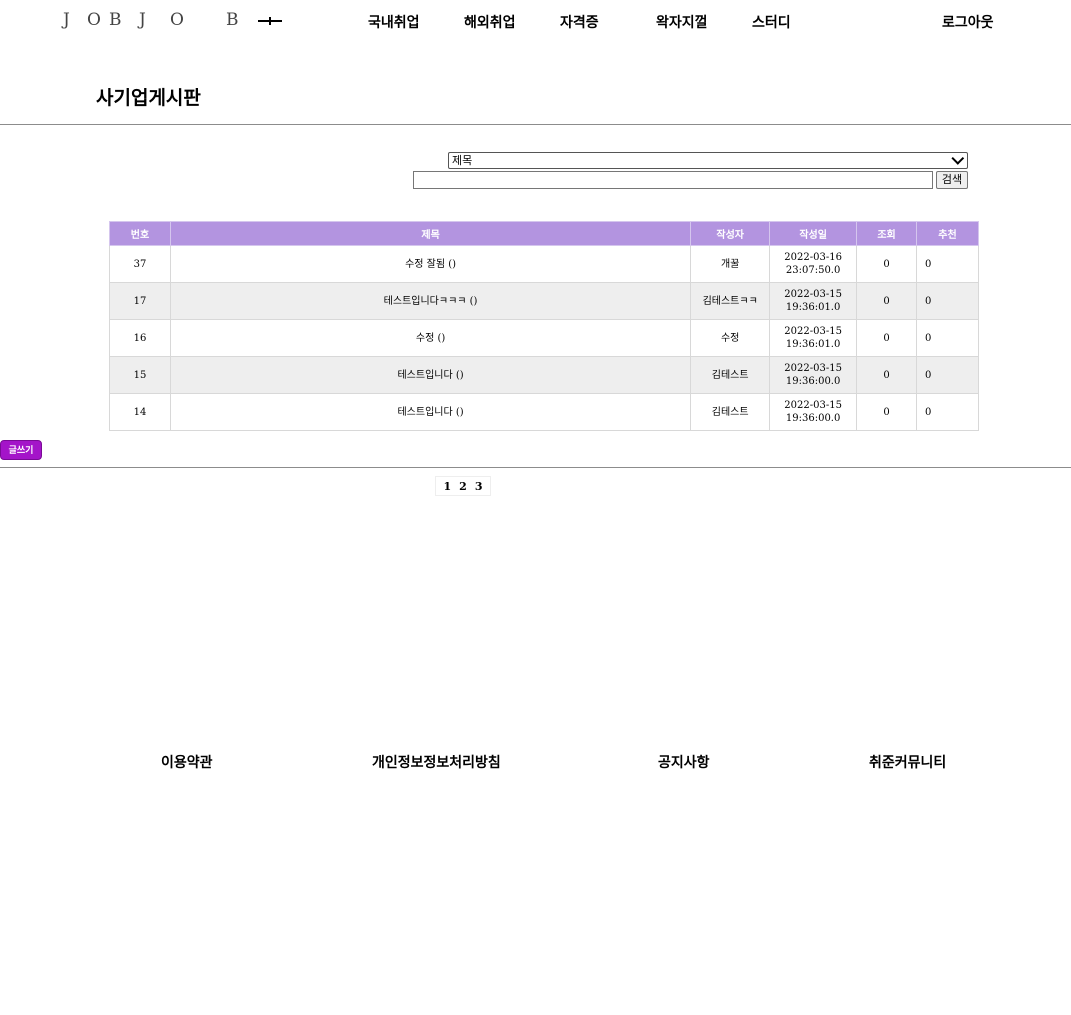  Describe the element at coordinates (730, 233) in the screenshot. I see `column-header-author: 작성자` at that location.